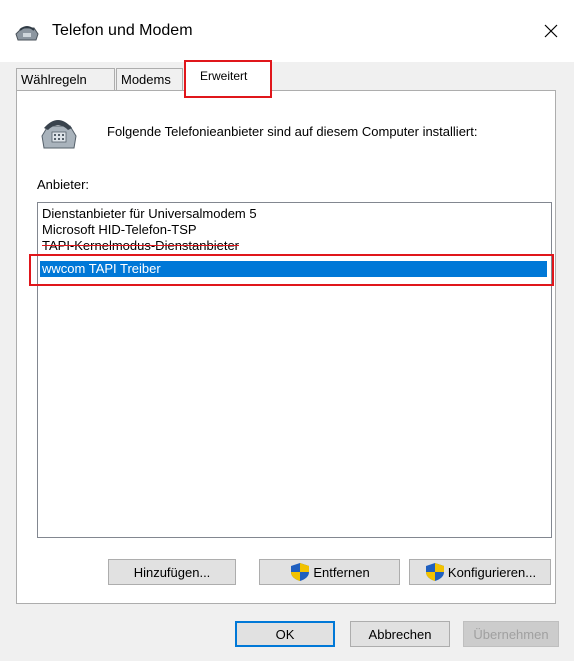 This screenshot has width=574, height=661. What do you see at coordinates (27, 33) in the screenshot?
I see `telephone-modem-icon` at bounding box center [27, 33].